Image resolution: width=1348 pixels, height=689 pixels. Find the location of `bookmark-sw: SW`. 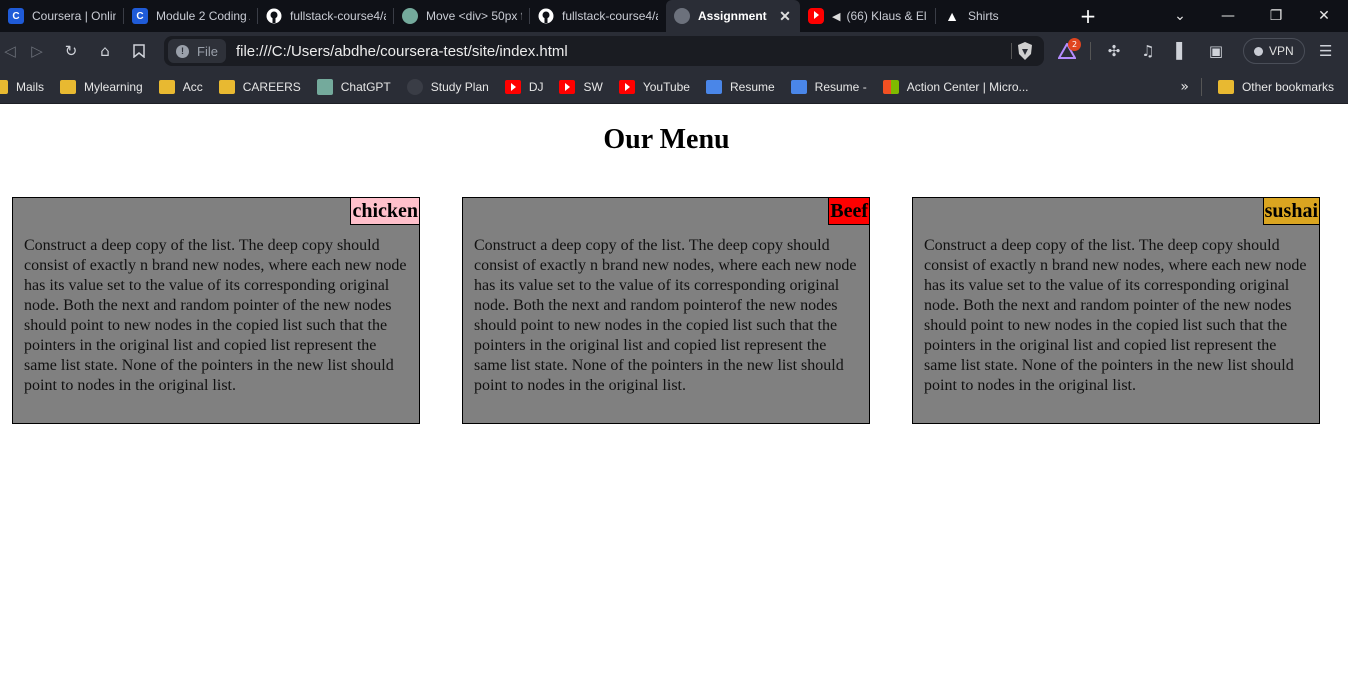

bookmark-sw: SW is located at coordinates (580, 87).